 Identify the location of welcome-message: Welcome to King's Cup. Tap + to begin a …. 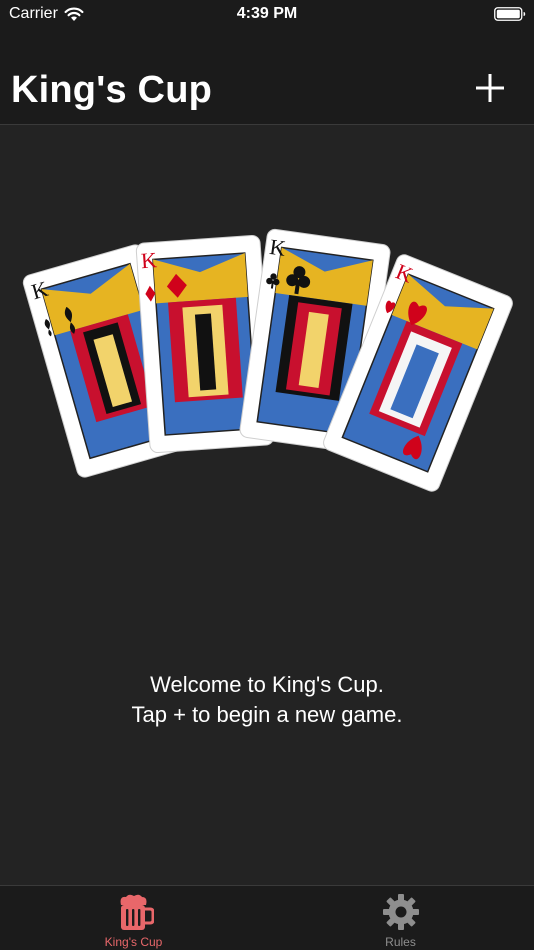
(267, 700).